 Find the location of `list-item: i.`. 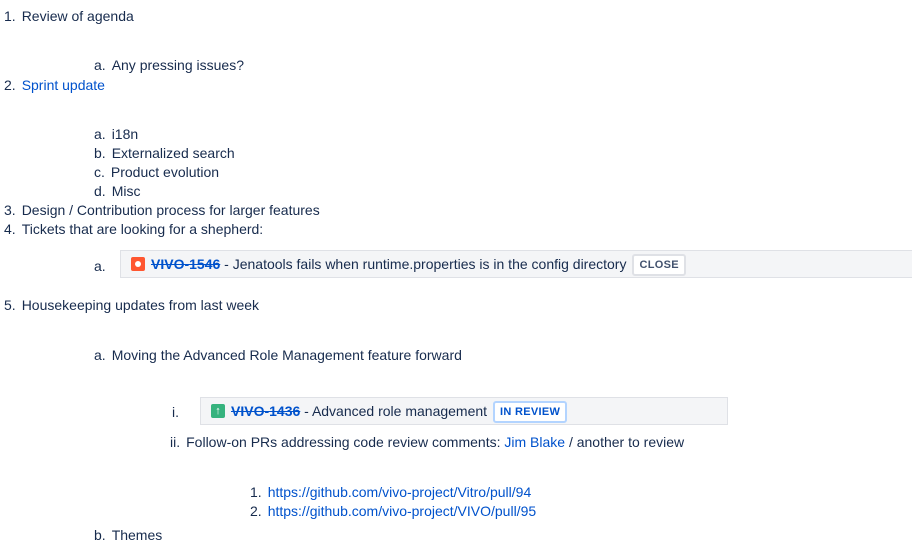

list-item: i. is located at coordinates (178, 412).